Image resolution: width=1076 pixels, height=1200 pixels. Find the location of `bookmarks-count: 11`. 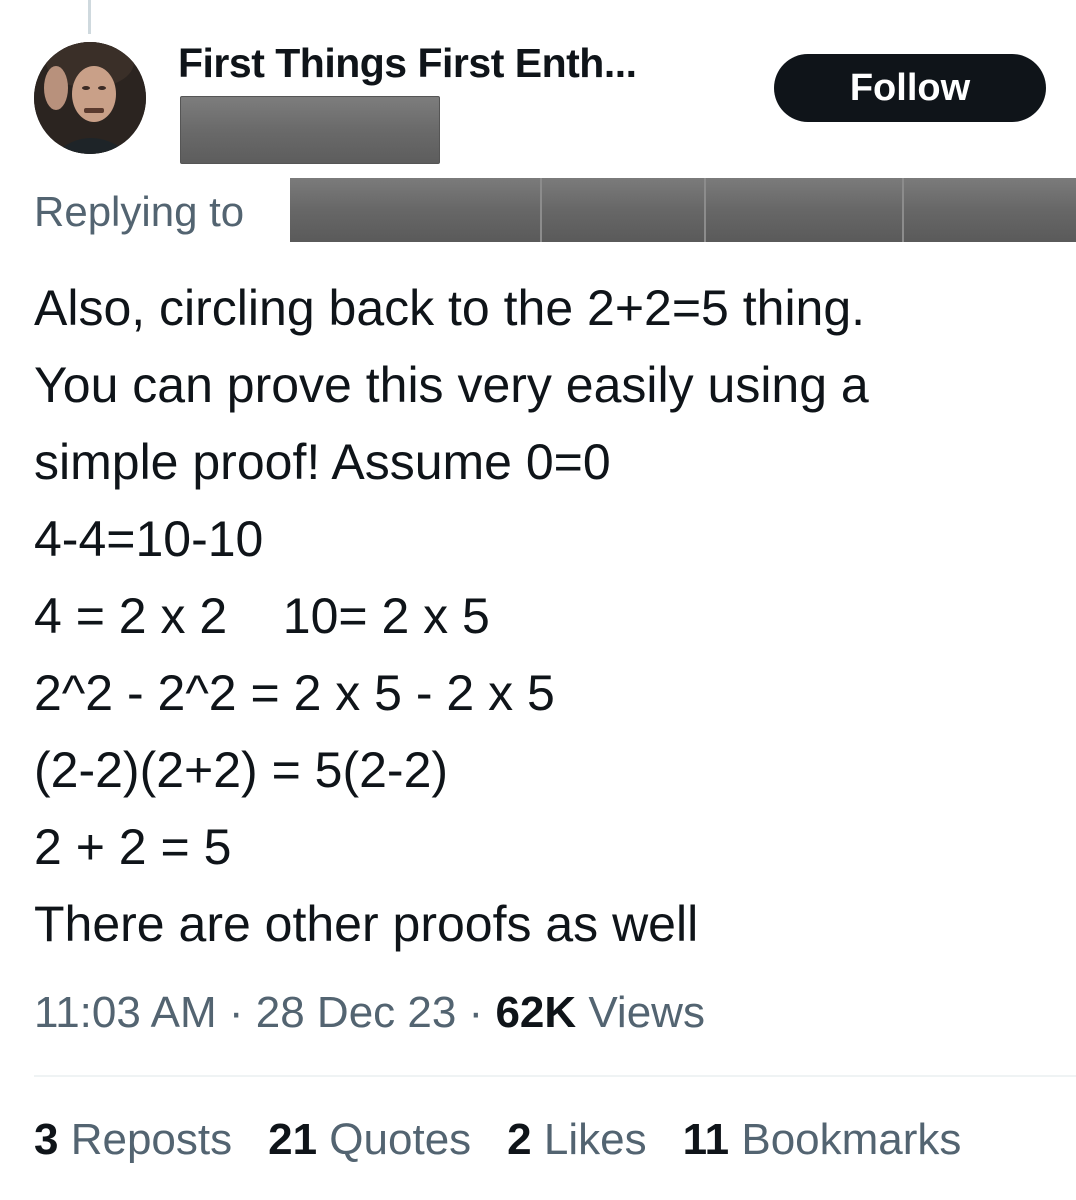

bookmarks-count: 11 is located at coordinates (706, 1139).